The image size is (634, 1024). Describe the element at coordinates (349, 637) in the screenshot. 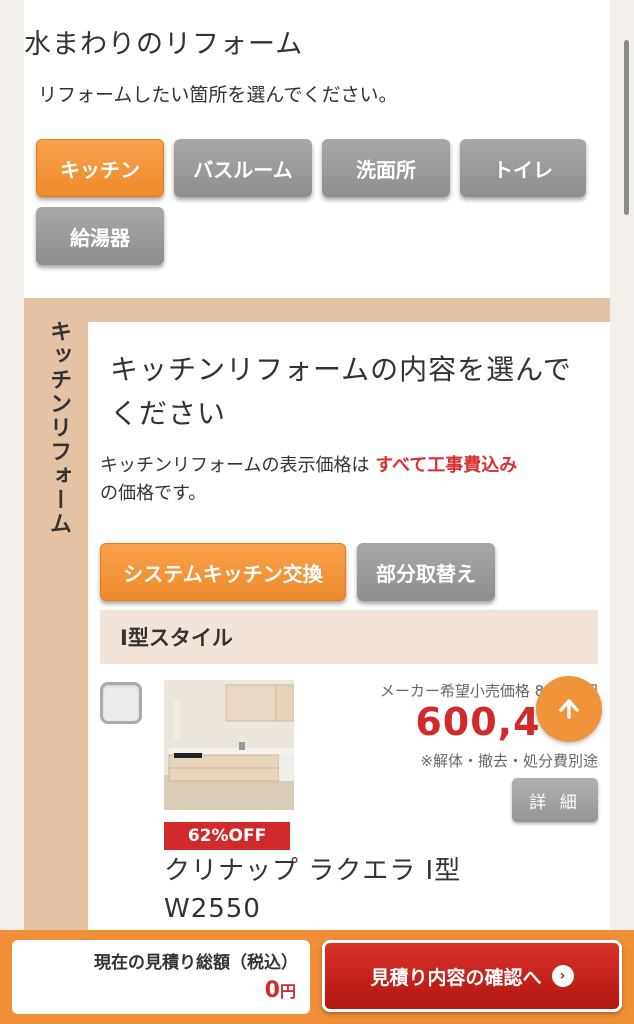

I see `style-header: I型スタイル` at that location.